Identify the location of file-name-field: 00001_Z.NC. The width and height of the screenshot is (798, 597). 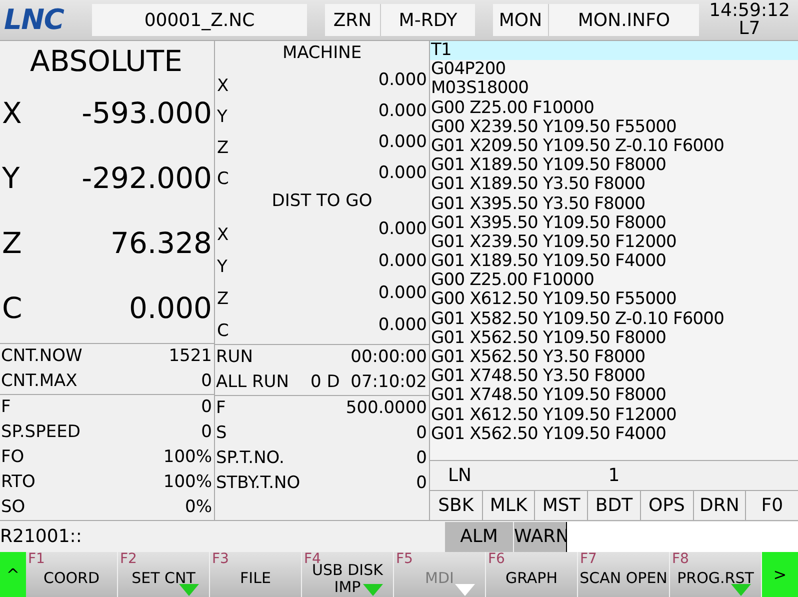
(199, 20).